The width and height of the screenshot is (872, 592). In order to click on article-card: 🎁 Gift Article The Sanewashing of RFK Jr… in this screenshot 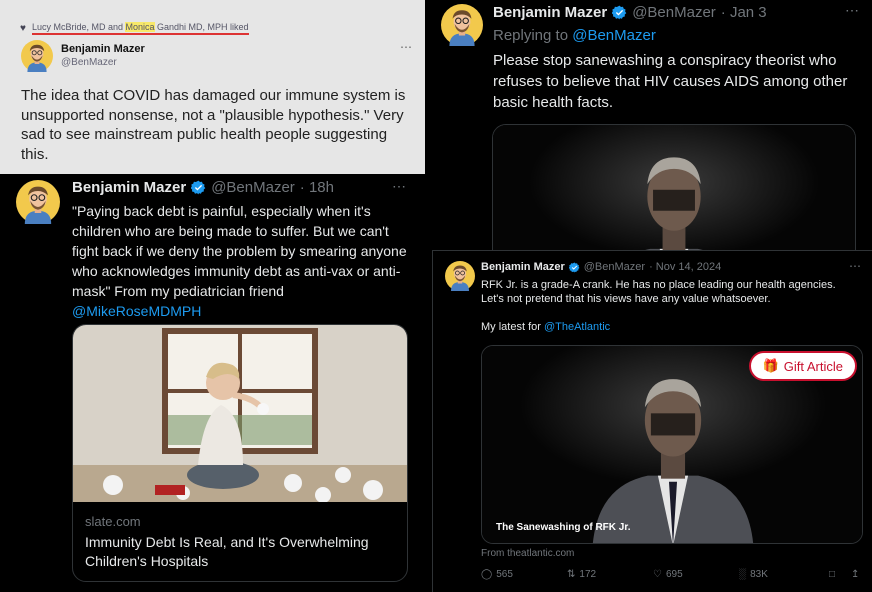, I will do `click(672, 444)`.